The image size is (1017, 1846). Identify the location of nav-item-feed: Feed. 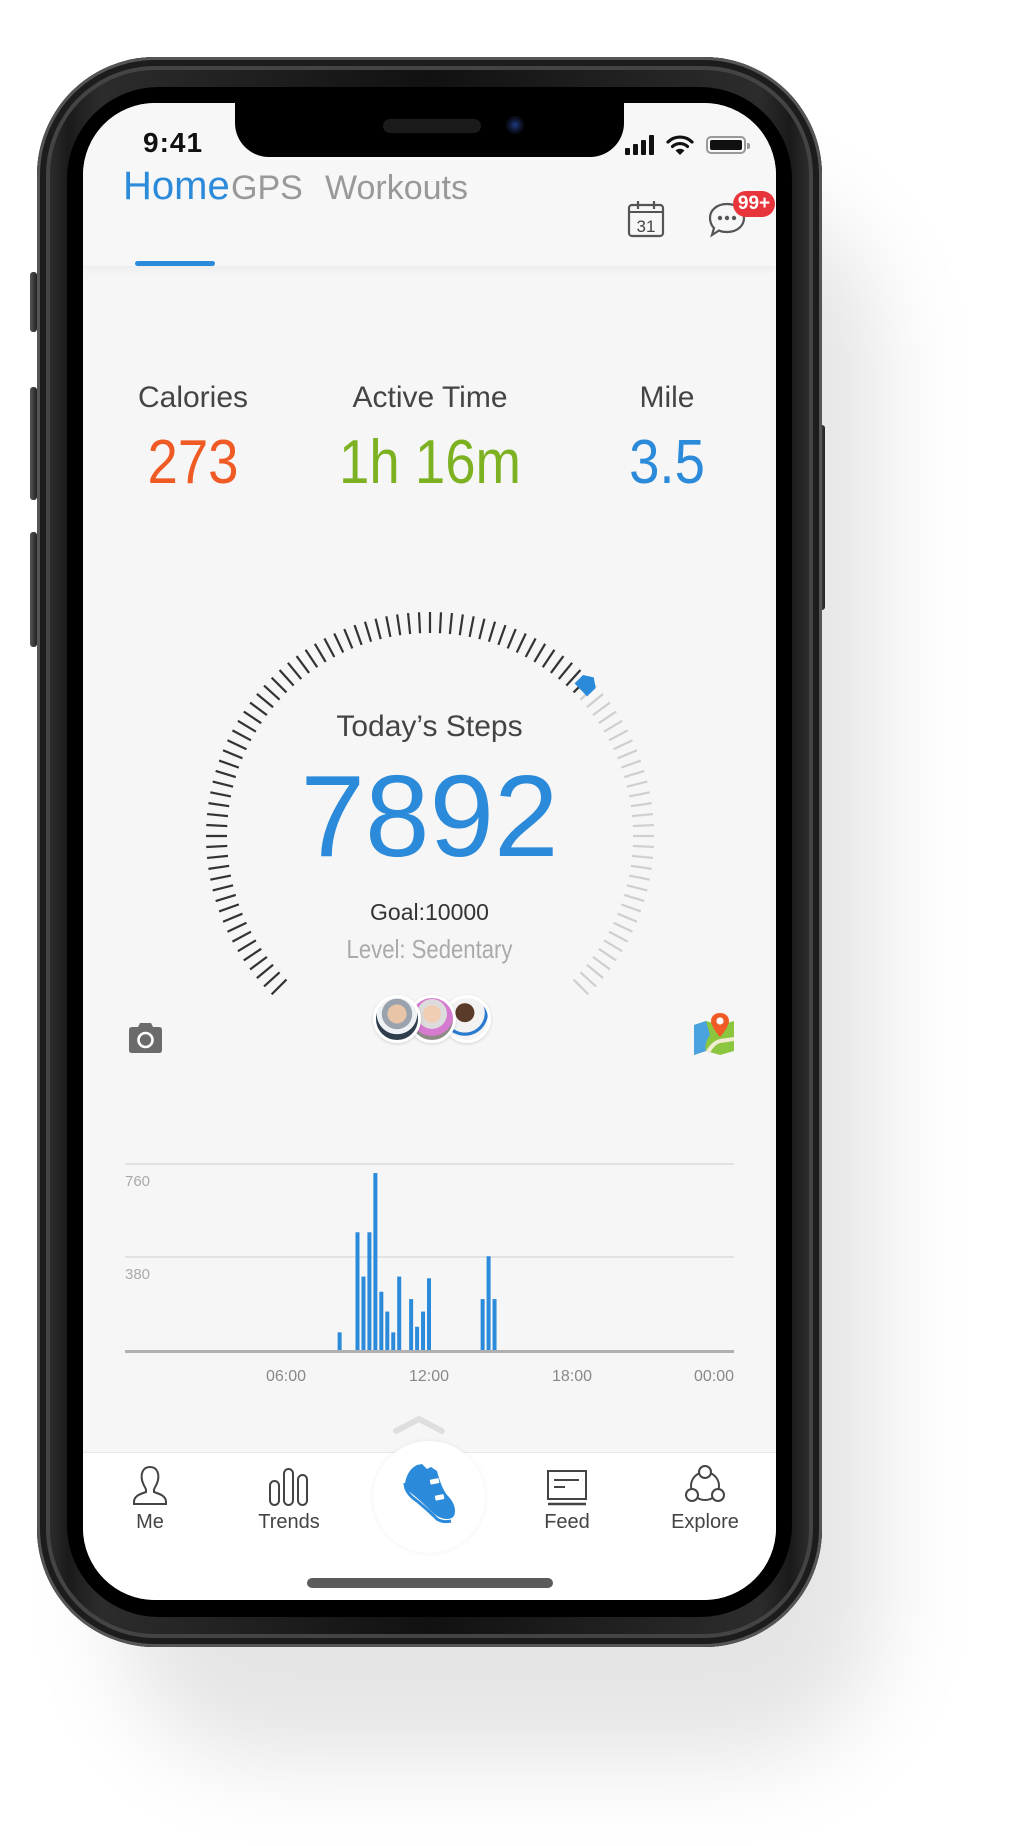
(567, 1498).